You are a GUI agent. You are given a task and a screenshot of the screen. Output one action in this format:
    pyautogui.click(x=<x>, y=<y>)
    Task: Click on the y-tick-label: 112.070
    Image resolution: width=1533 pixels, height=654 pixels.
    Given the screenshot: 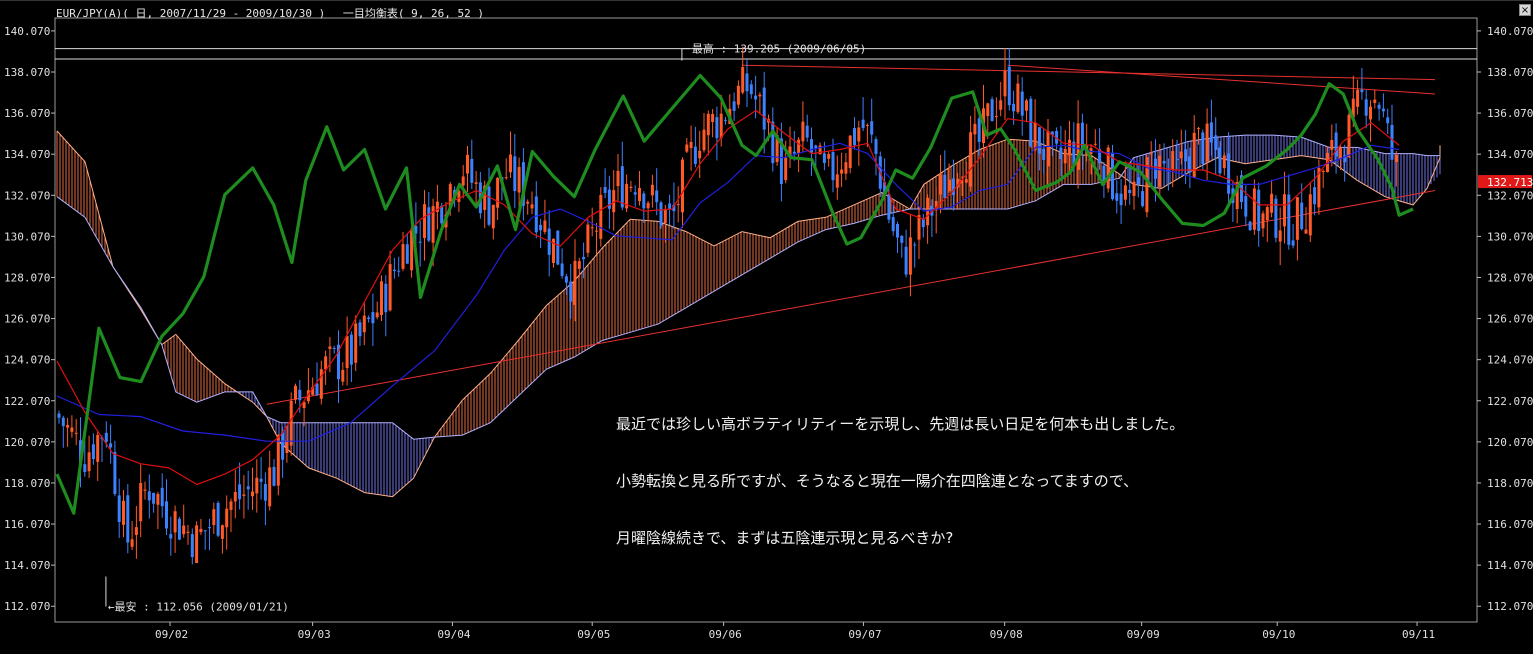 What is the action you would take?
    pyautogui.click(x=27, y=606)
    